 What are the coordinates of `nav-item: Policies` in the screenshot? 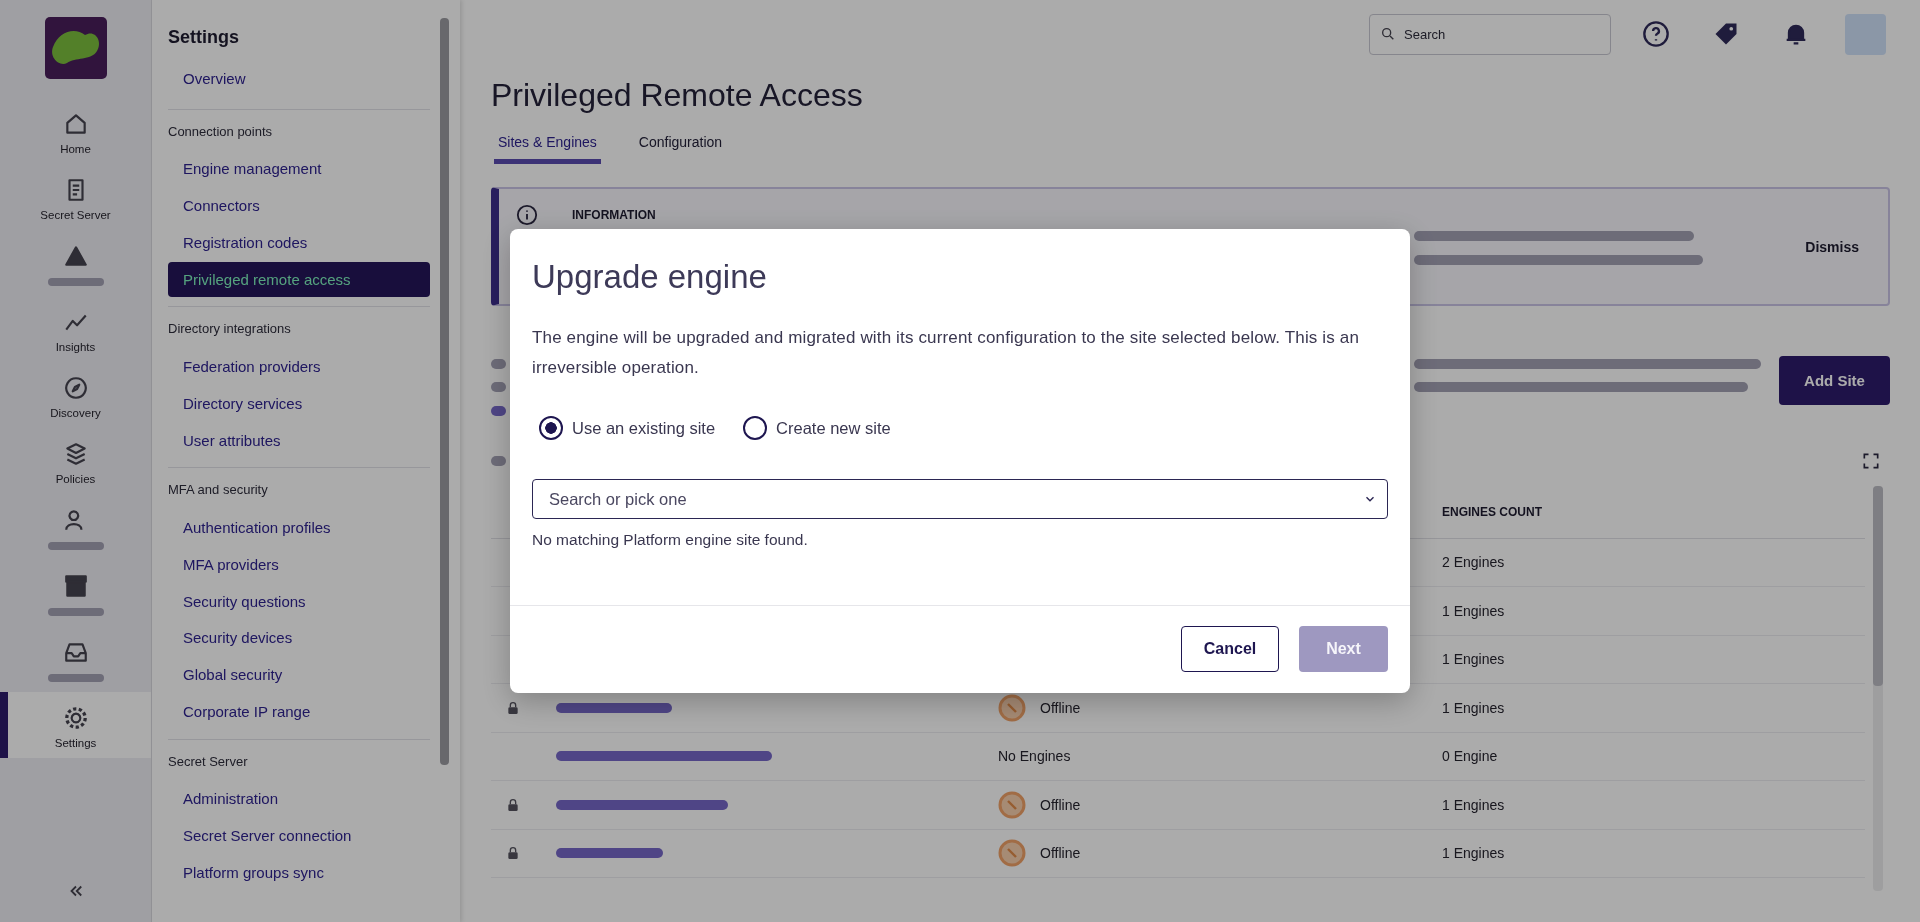 It's located at (75, 461).